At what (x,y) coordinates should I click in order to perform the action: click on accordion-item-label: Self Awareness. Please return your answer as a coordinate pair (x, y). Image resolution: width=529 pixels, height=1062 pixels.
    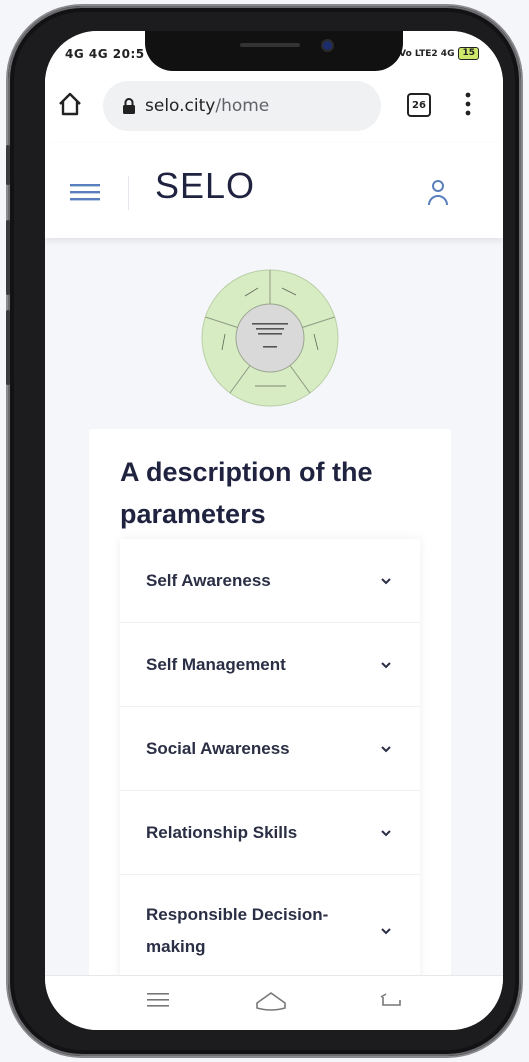
    Looking at the image, I should click on (208, 580).